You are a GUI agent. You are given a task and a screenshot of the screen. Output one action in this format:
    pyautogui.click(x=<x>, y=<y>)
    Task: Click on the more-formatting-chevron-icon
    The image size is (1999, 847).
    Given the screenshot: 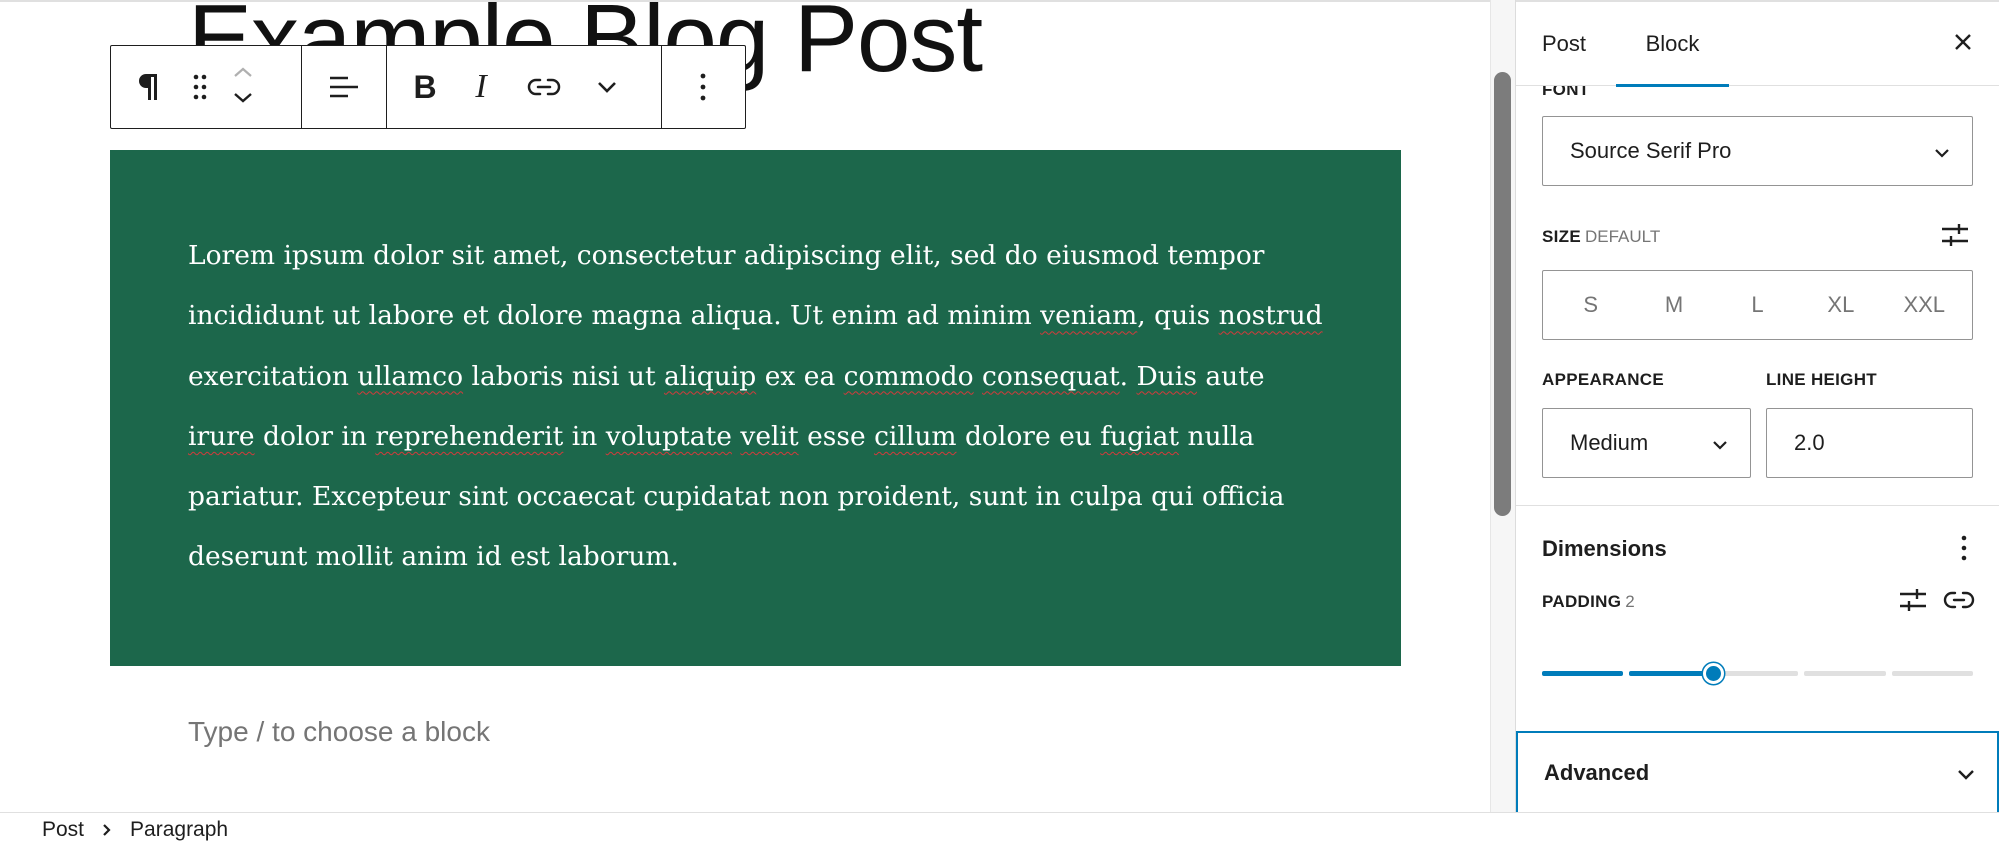 What is the action you would take?
    pyautogui.click(x=607, y=87)
    